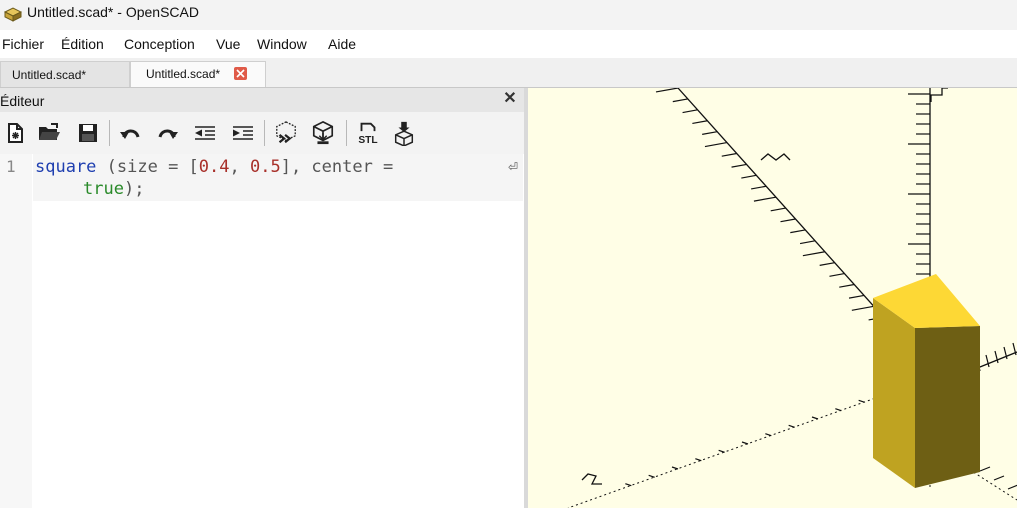  I want to click on menu-fichier: Fichier, so click(23, 44).